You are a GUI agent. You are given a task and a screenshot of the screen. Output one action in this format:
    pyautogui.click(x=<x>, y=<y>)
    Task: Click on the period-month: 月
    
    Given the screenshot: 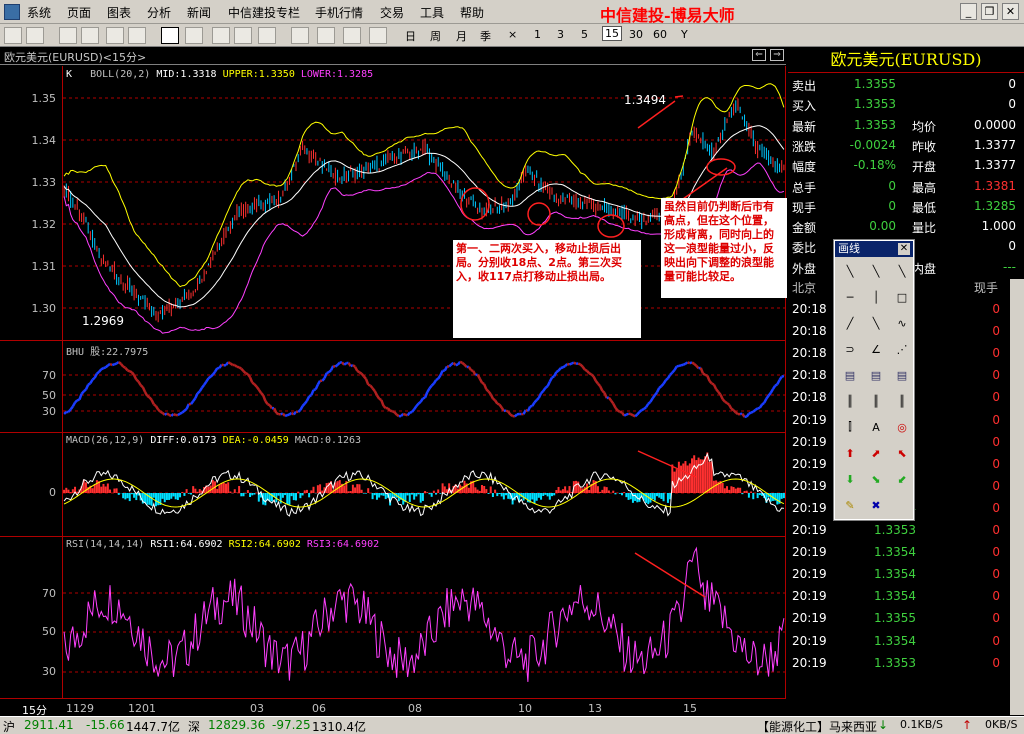 What is the action you would take?
    pyautogui.click(x=461, y=36)
    